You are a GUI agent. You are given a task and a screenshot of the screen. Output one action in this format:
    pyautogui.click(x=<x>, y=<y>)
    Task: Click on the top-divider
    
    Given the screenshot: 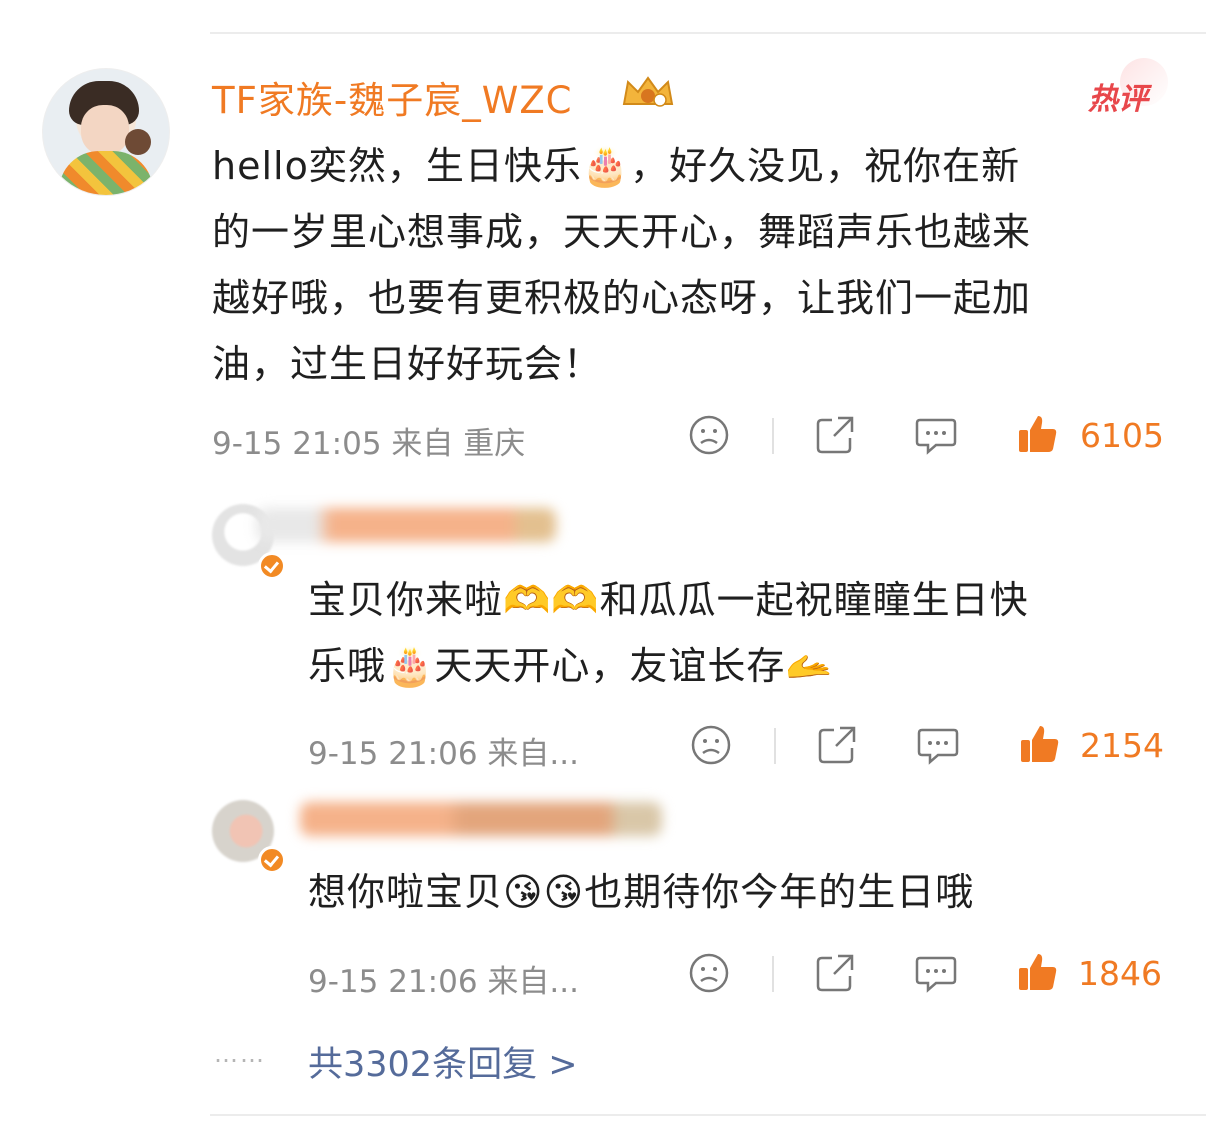 What is the action you would take?
    pyautogui.click(x=708, y=33)
    